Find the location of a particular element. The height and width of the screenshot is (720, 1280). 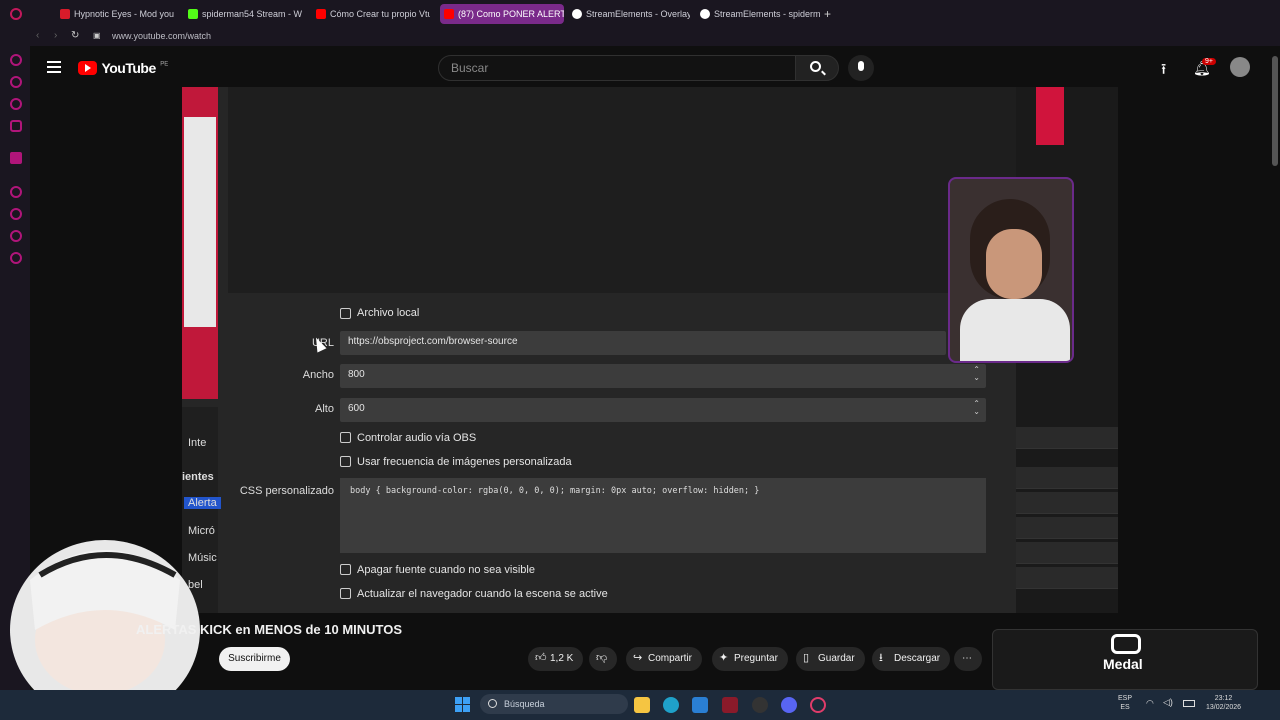

usar-frecuencia-checkbox is located at coordinates (345, 461).